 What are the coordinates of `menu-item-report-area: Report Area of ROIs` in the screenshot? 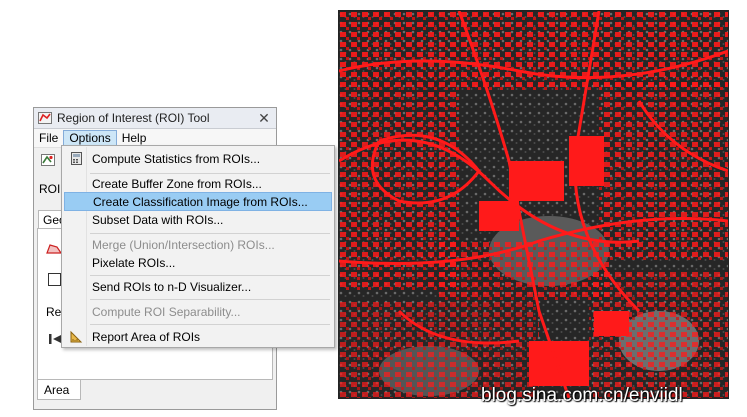 It's located at (198, 336).